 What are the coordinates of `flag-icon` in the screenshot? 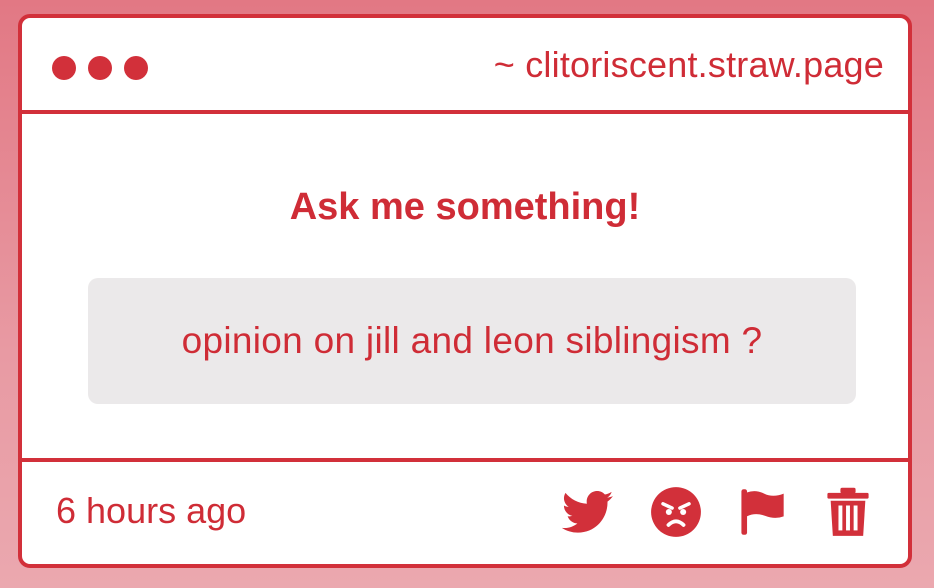 It's located at (762, 512).